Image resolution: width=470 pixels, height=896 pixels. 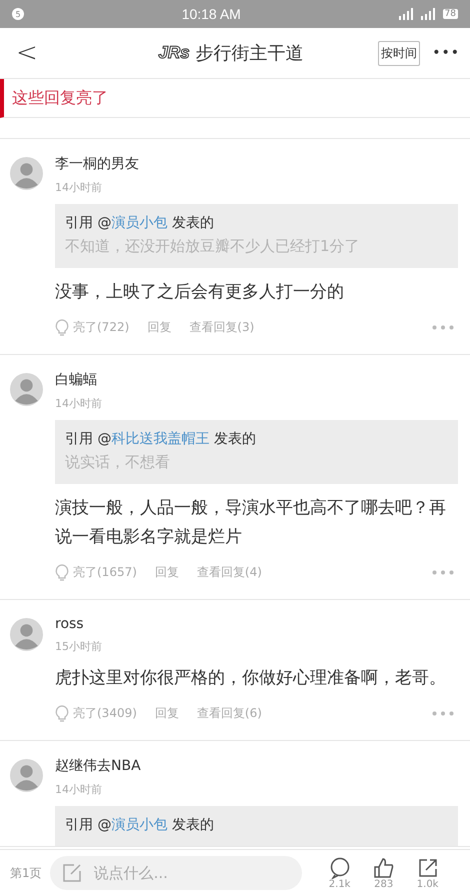 What do you see at coordinates (427, 884) in the screenshot?
I see `count-label: 1.0k` at bounding box center [427, 884].